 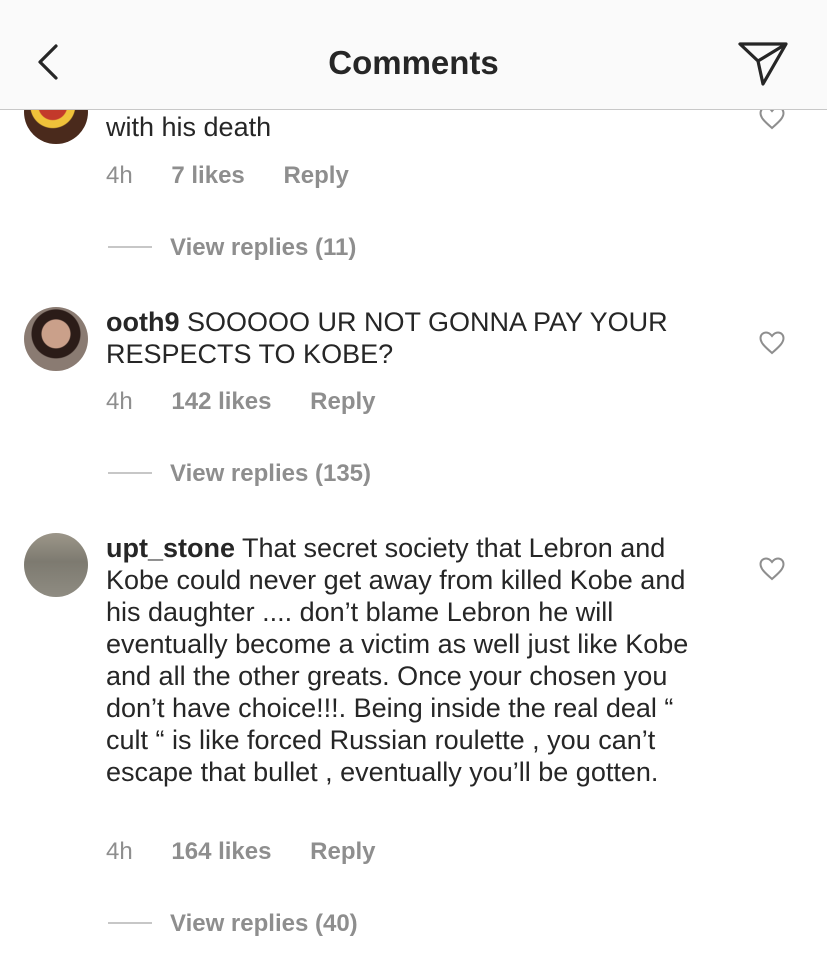 I want to click on view-replies-label: View replies (40), so click(x=264, y=923).